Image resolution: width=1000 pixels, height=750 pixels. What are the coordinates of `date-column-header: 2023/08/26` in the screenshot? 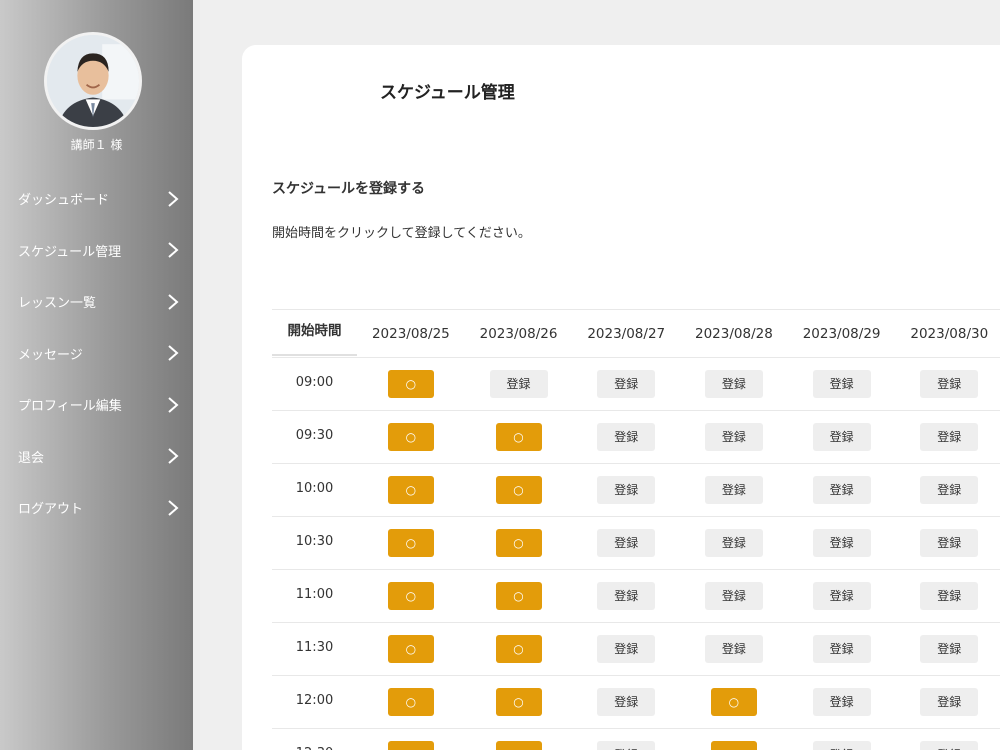 It's located at (518, 333).